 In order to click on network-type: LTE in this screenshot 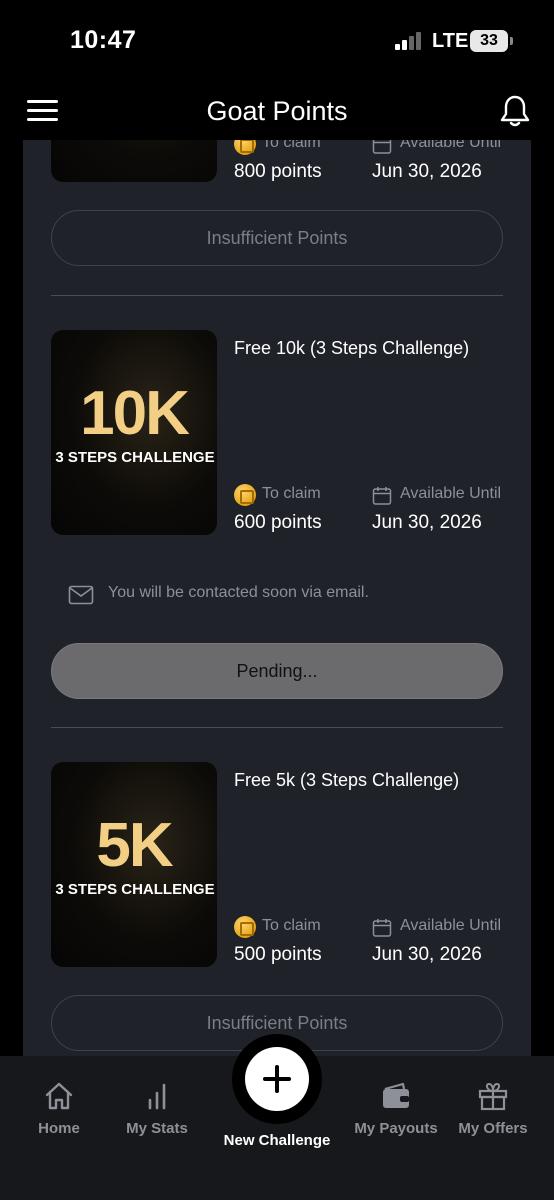, I will do `click(450, 41)`.